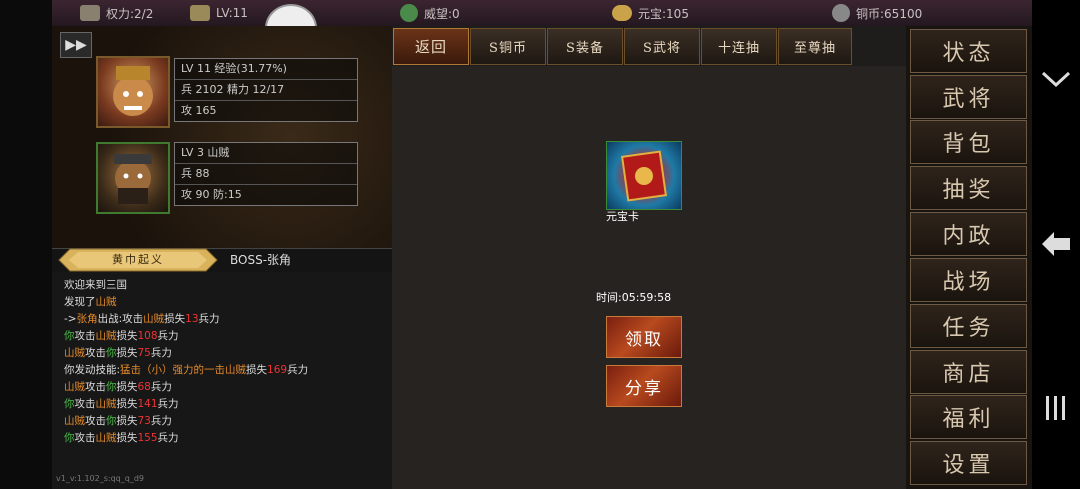 The image size is (1080, 489). Describe the element at coordinates (968, 234) in the screenshot. I see `menu-internal-affairs: 内政` at that location.